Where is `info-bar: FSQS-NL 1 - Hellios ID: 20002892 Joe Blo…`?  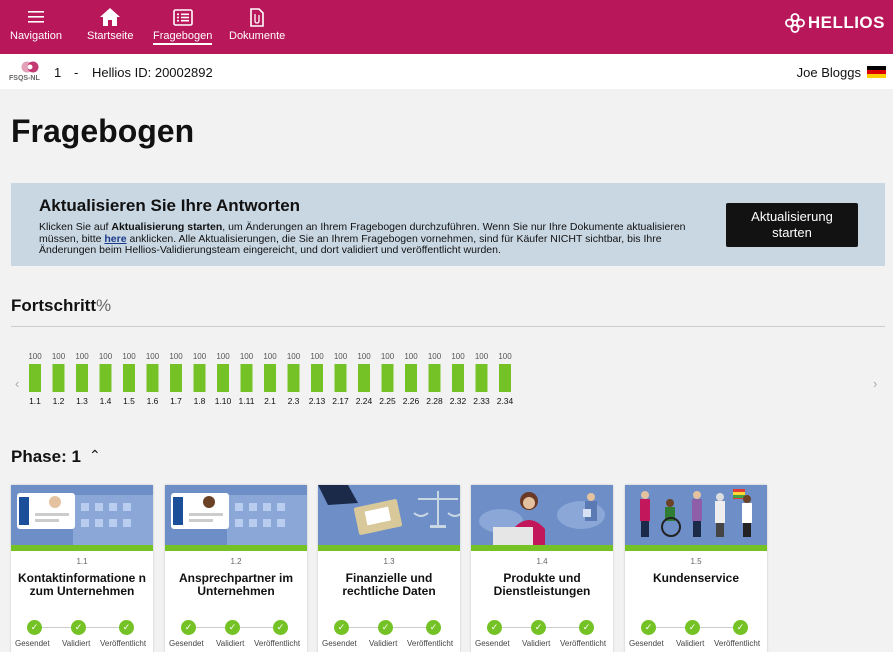 info-bar: FSQS-NL 1 - Hellios ID: 20002892 Joe Blo… is located at coordinates (446, 71).